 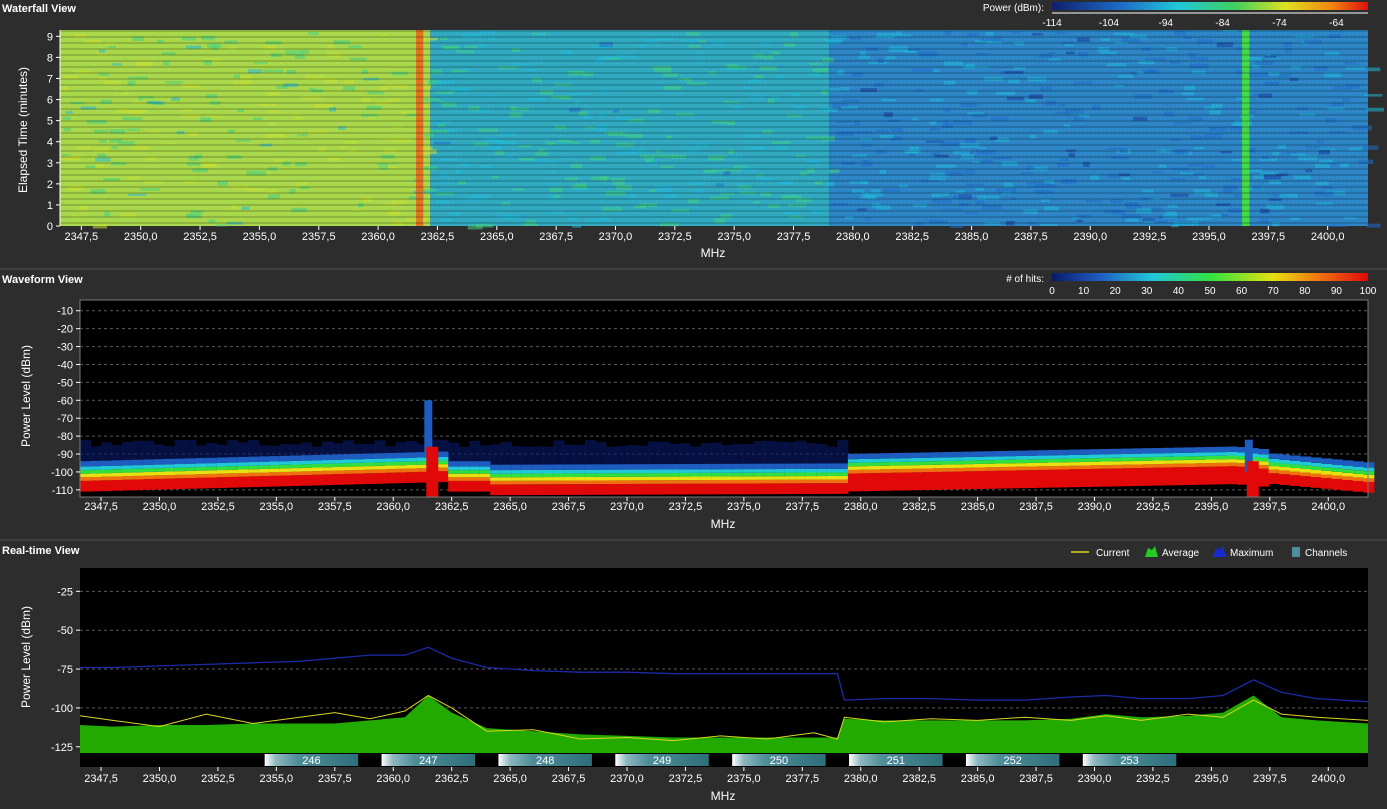 I want to click on legend-channels-label: Channels, so click(x=1326, y=553).